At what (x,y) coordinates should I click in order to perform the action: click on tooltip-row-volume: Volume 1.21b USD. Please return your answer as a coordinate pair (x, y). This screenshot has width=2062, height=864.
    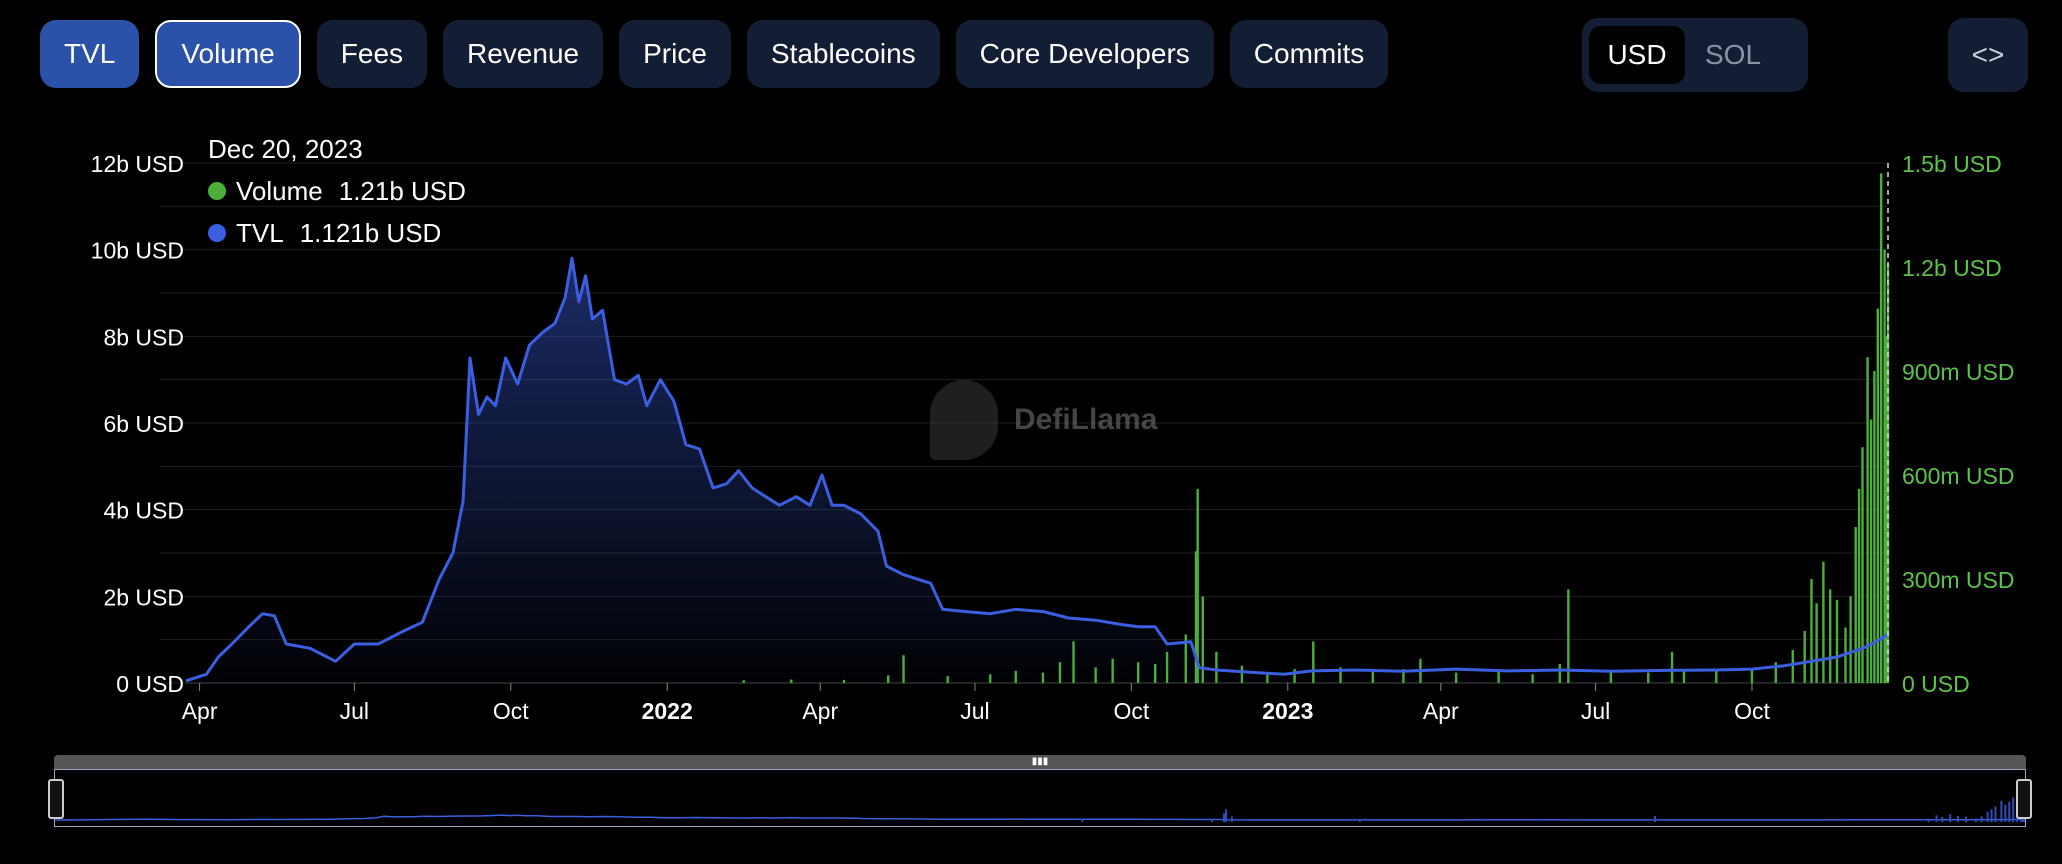
    Looking at the image, I should click on (337, 191).